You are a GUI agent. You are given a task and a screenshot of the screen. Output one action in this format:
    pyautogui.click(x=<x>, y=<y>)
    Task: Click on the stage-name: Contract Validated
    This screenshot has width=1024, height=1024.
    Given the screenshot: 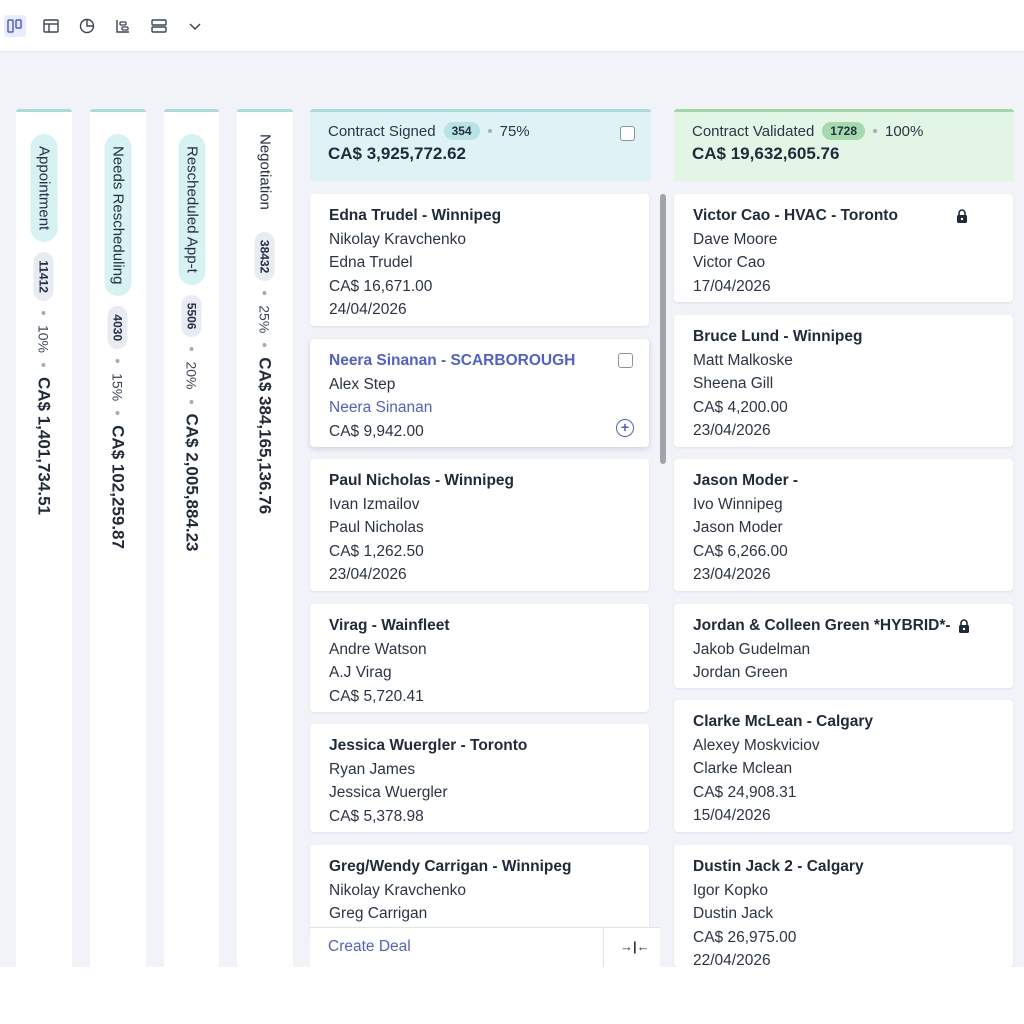 What is the action you would take?
    pyautogui.click(x=753, y=131)
    